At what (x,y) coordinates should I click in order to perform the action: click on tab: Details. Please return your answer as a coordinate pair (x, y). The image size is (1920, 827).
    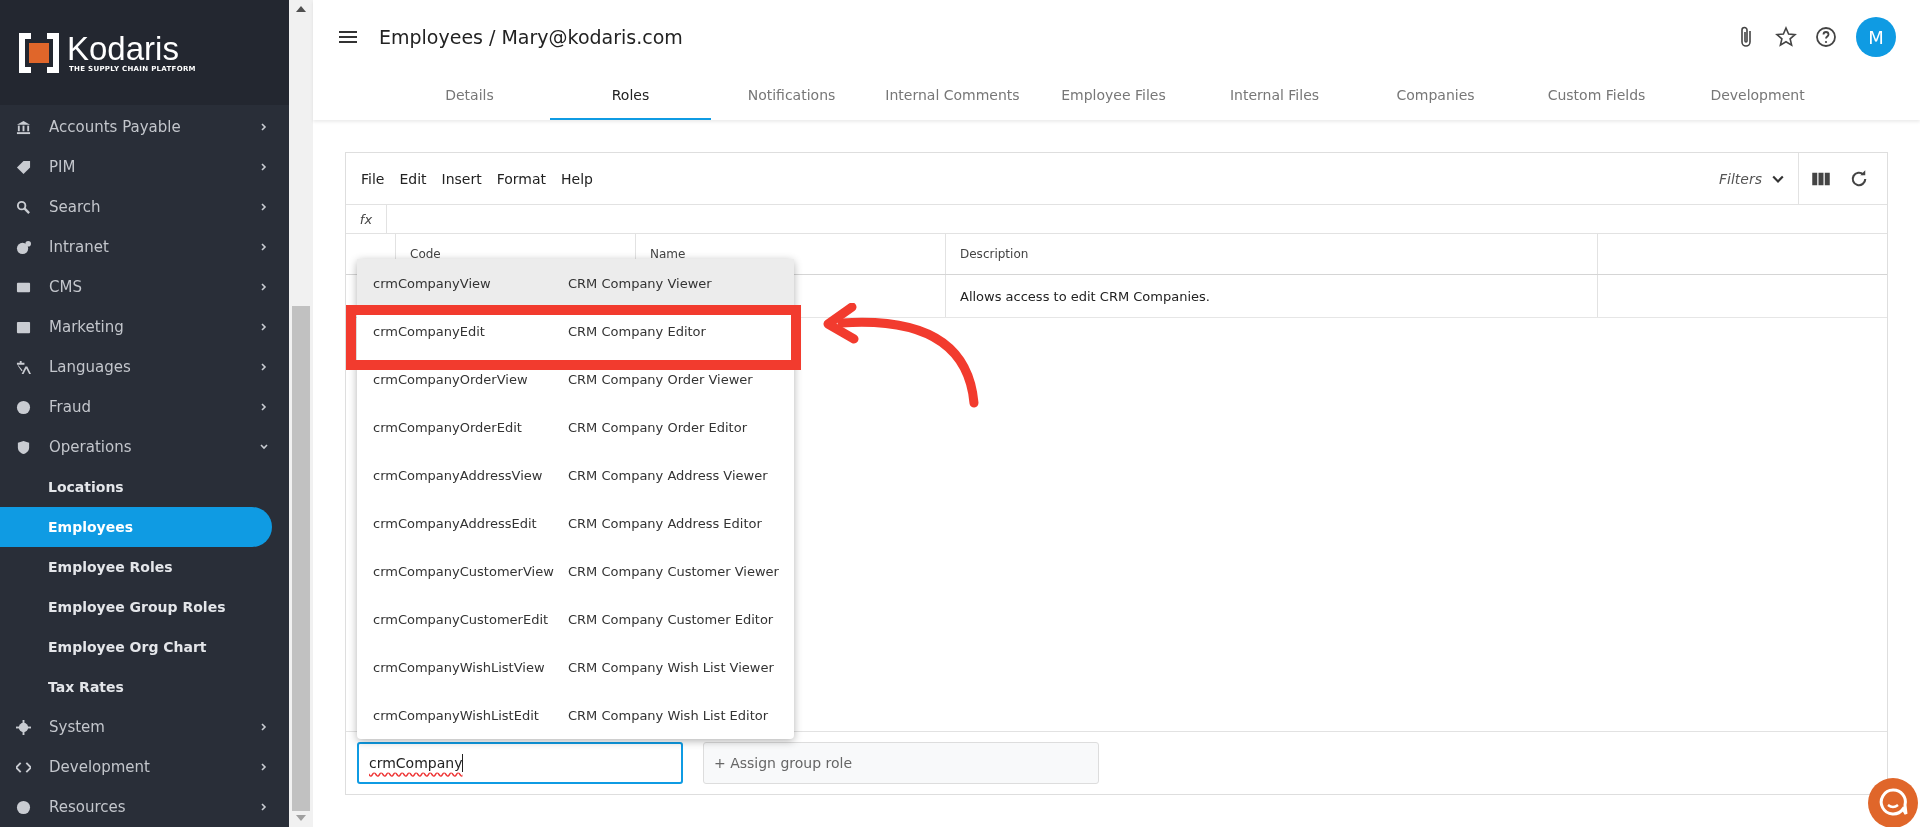
    Looking at the image, I should click on (469, 97).